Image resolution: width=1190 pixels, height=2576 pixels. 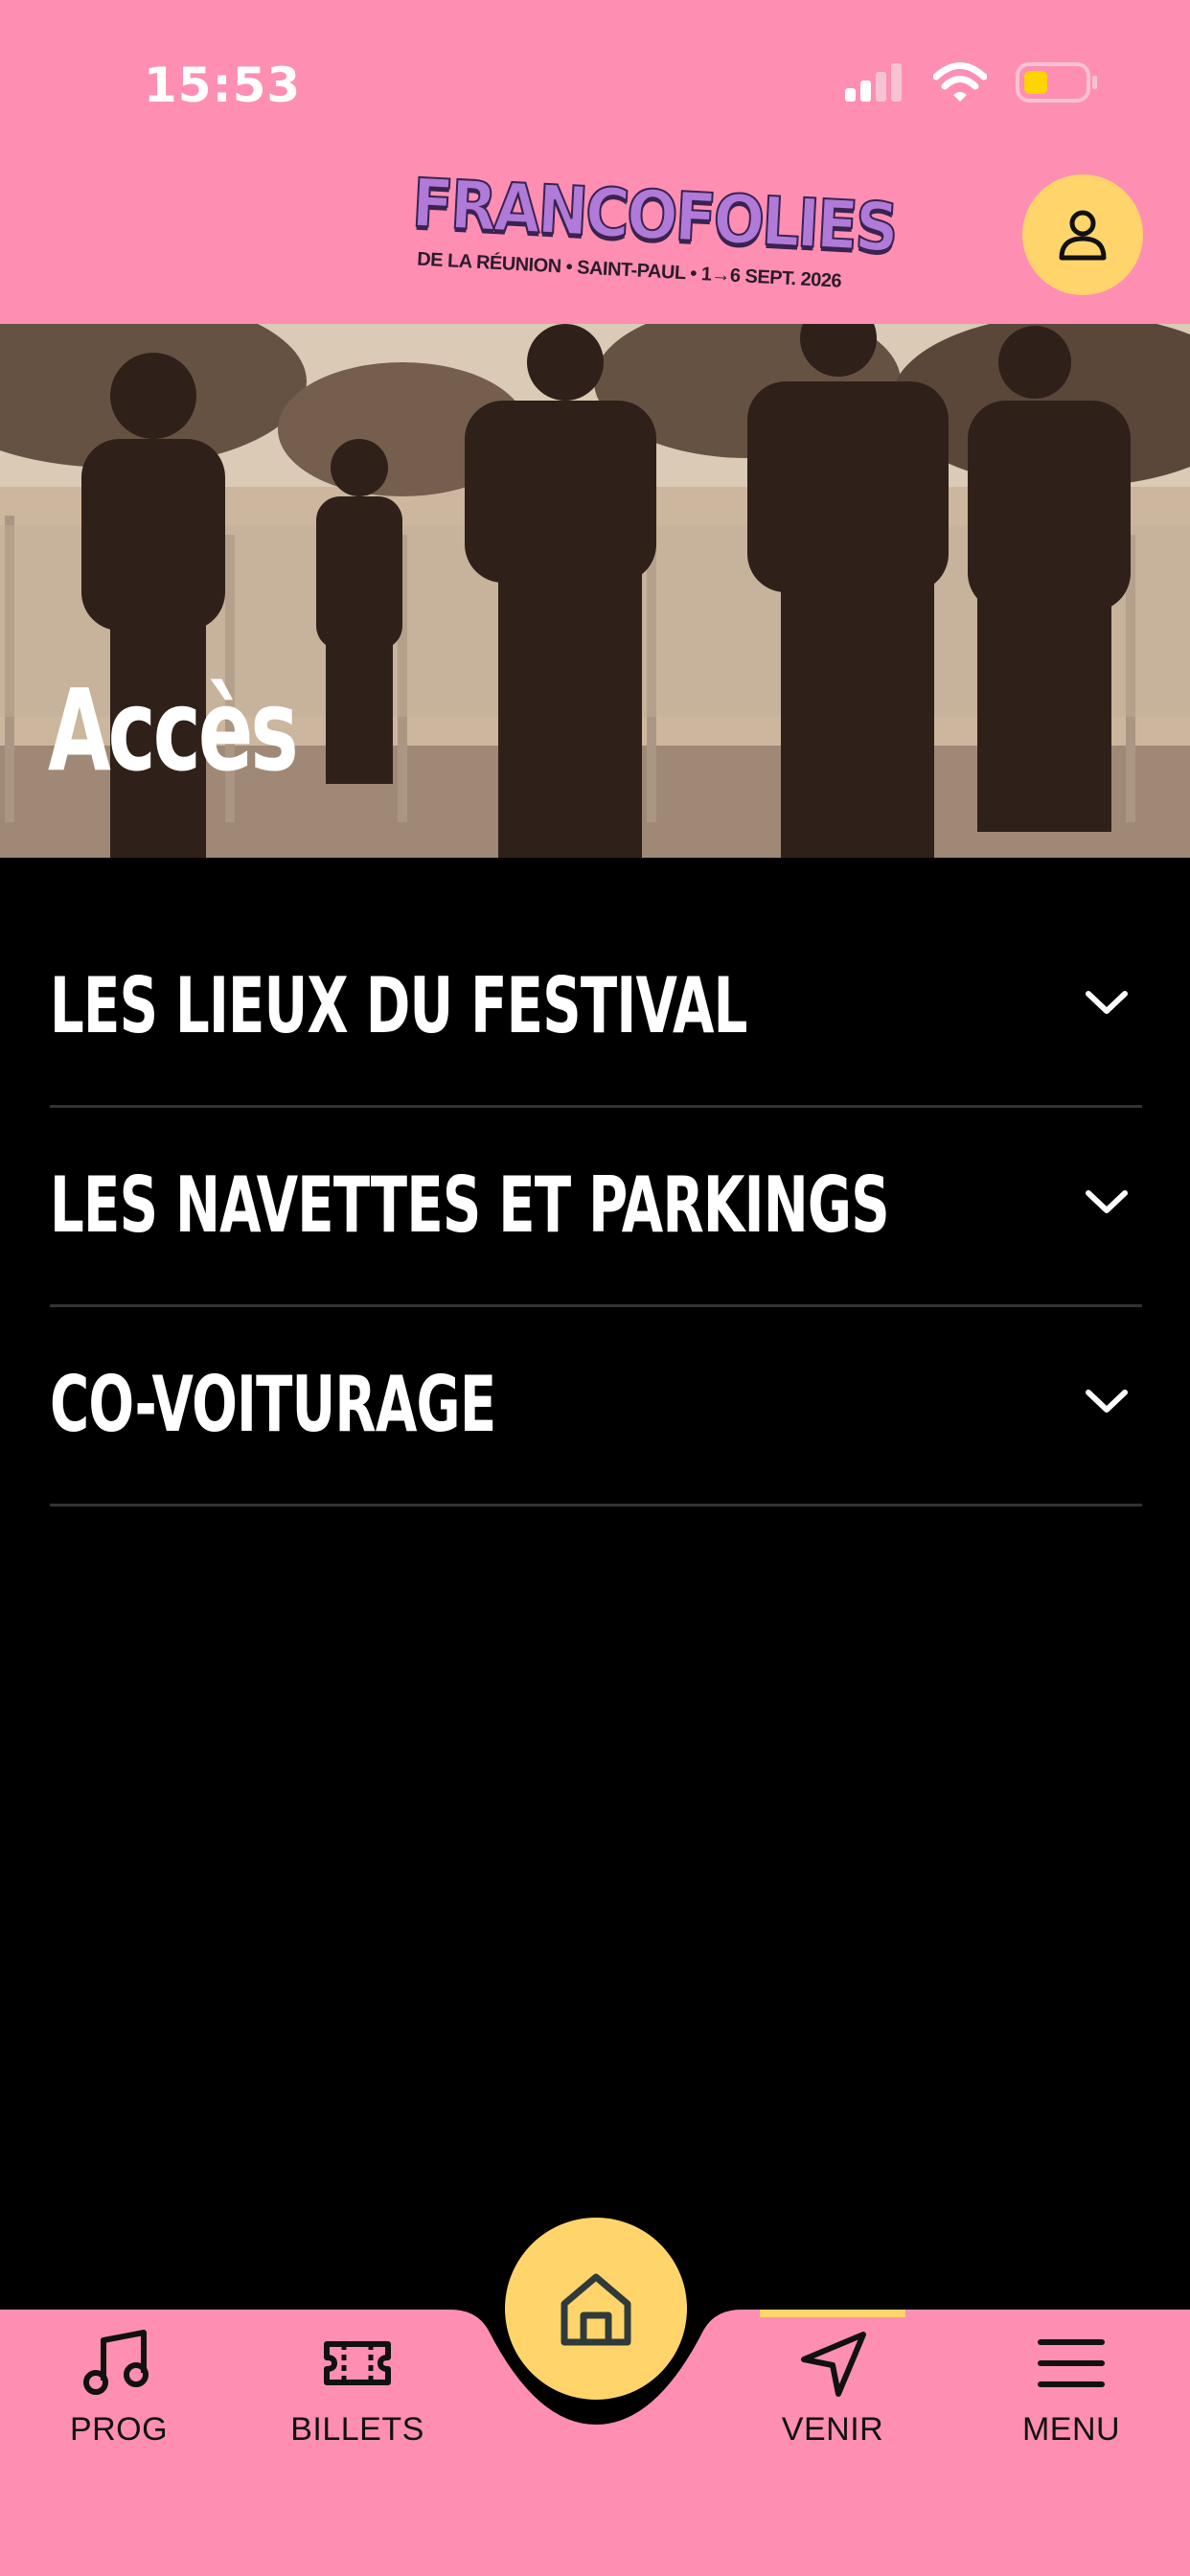 I want to click on tab-label: VENIR, so click(x=833, y=2429).